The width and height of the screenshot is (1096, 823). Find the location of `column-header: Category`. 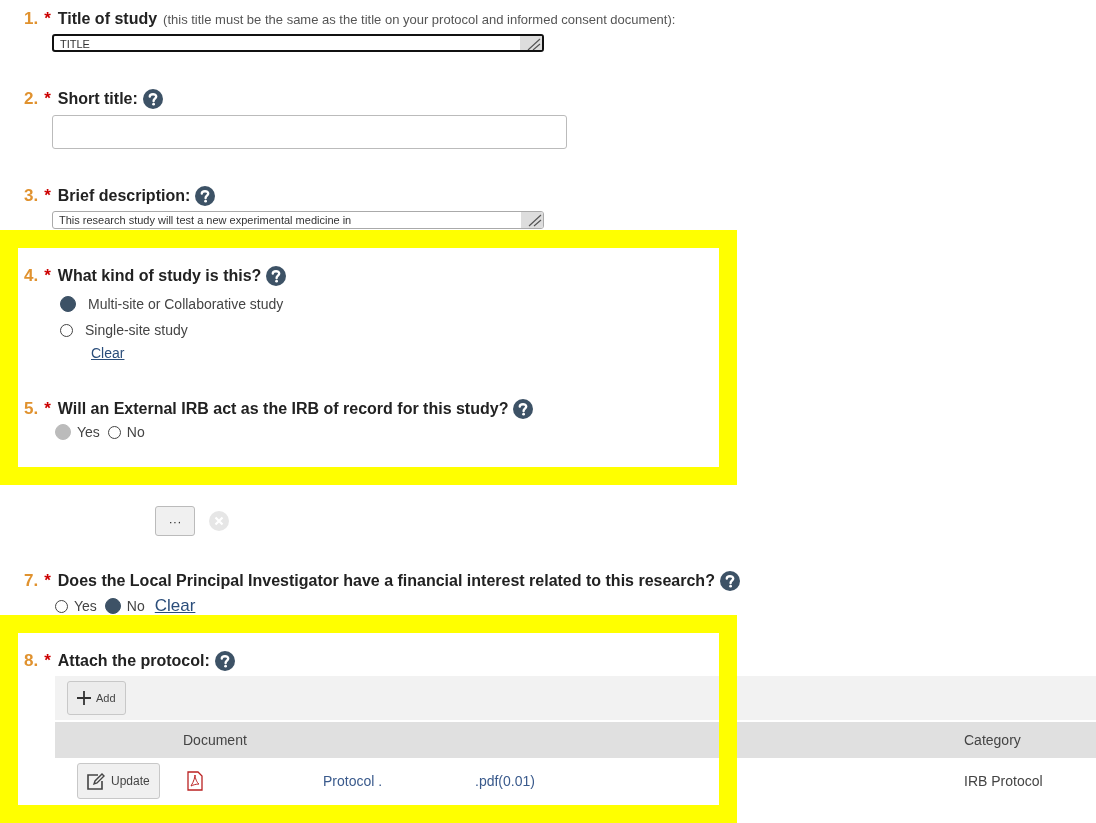

column-header: Category is located at coordinates (993, 740).